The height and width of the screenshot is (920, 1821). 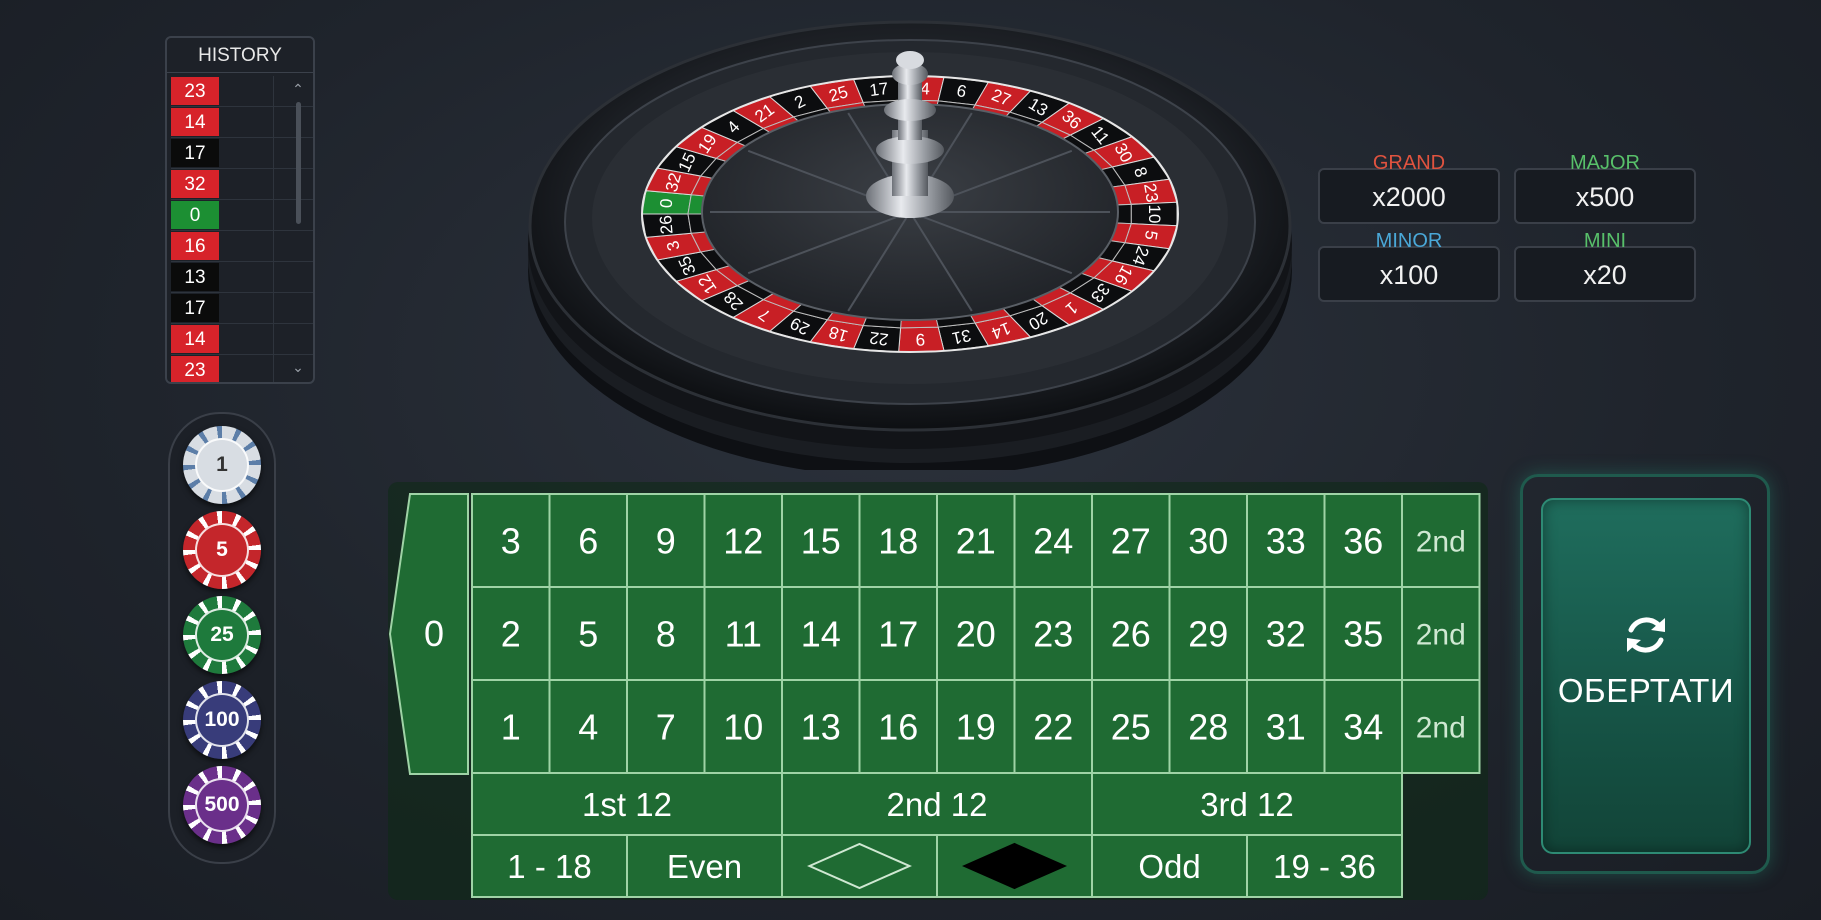 What do you see at coordinates (1363, 727) in the screenshot?
I see `number-label: 34` at bounding box center [1363, 727].